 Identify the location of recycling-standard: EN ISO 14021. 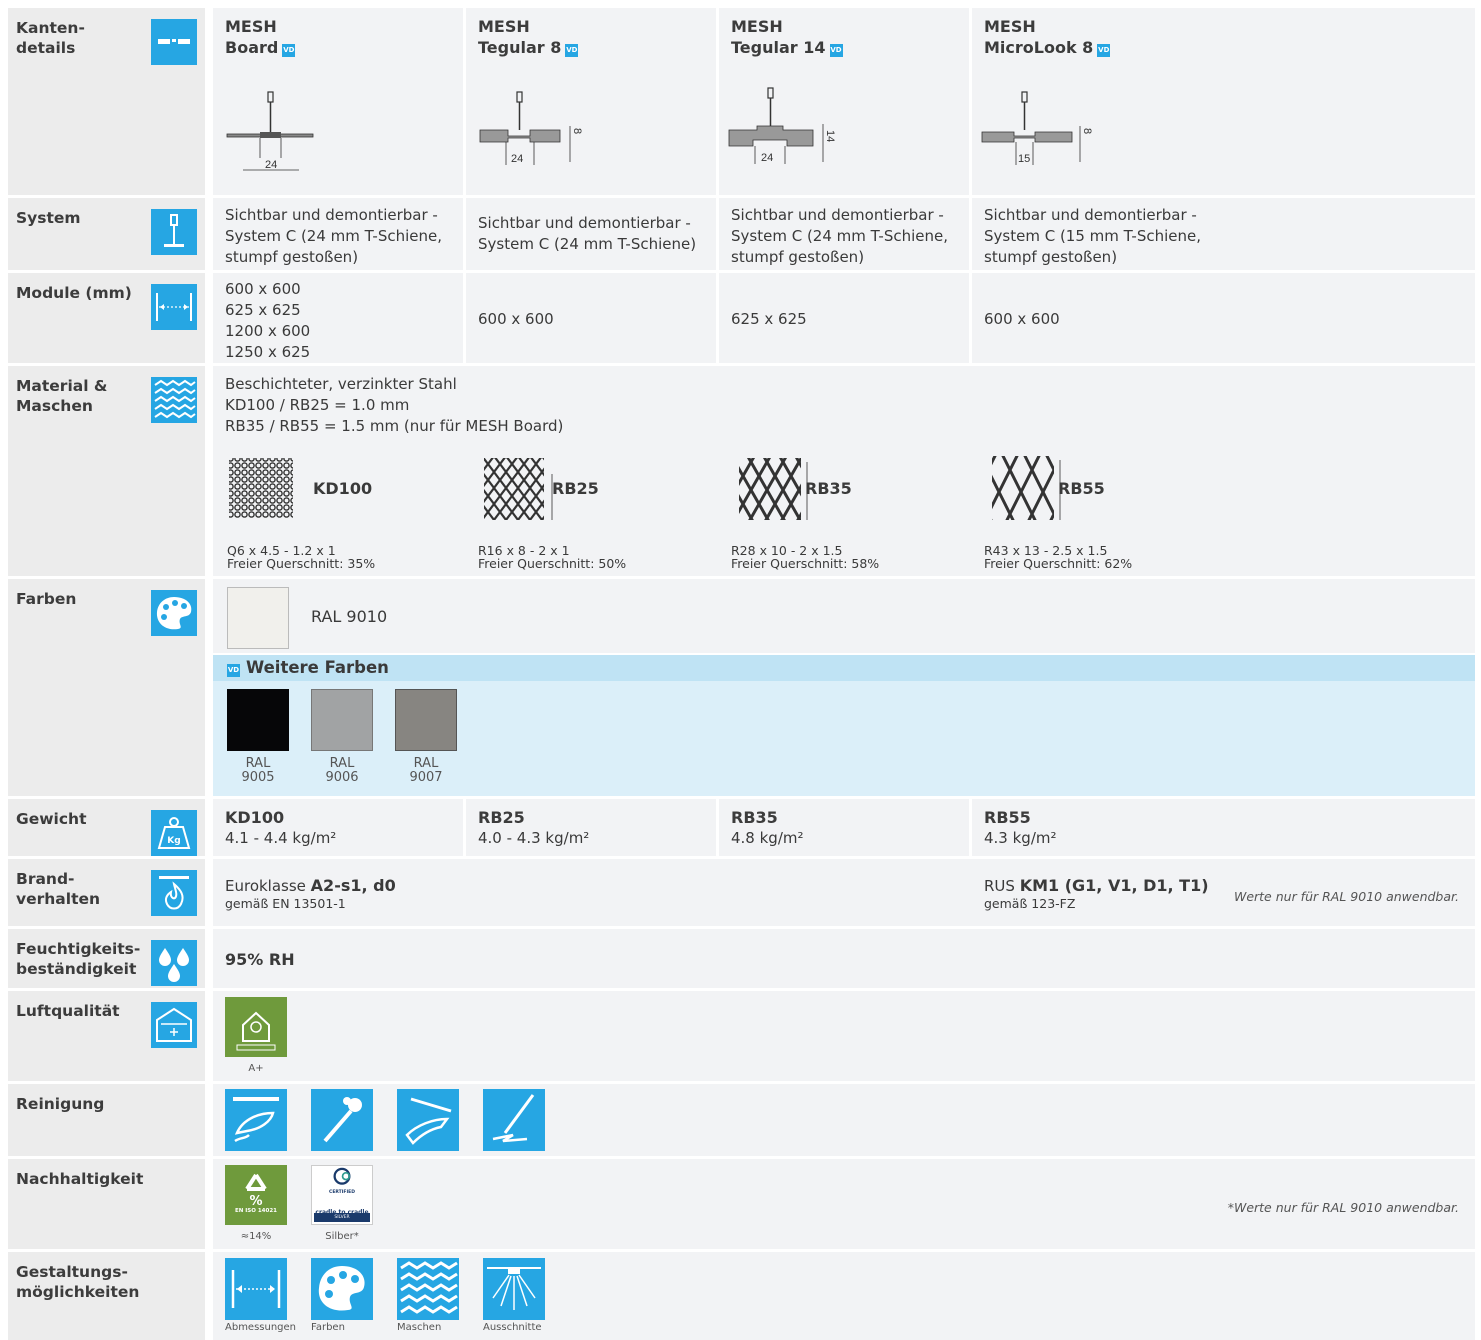
(255, 1211).